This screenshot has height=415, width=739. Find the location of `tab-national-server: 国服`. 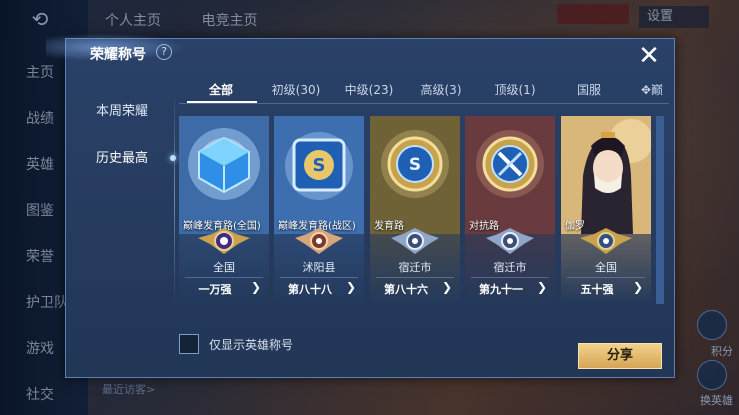

tab-national-server: 国服 is located at coordinates (589, 89).